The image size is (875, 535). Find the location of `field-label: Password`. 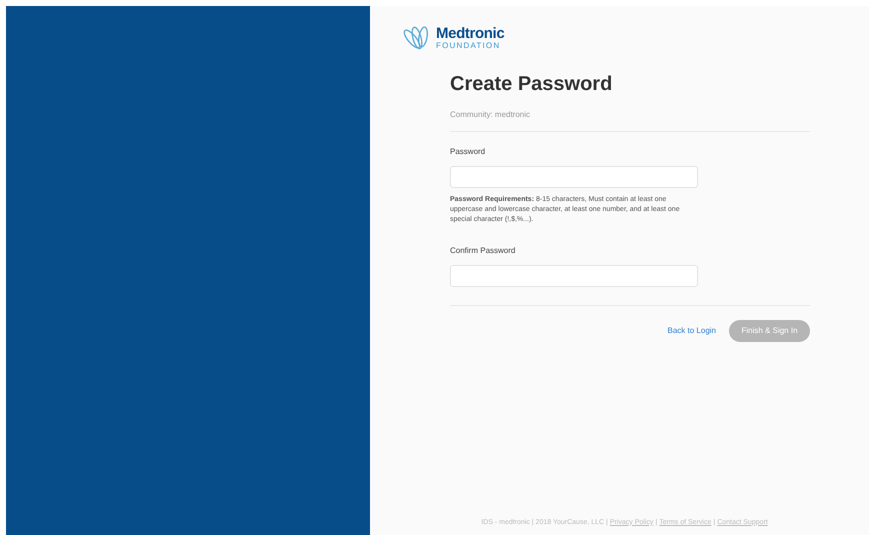

field-label: Password is located at coordinates (468, 152).